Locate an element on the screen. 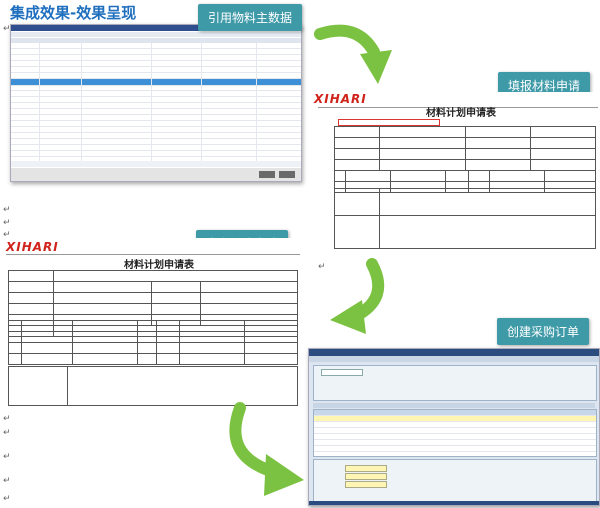 This screenshot has height=508, width=600. request-number-input is located at coordinates (389, 122).